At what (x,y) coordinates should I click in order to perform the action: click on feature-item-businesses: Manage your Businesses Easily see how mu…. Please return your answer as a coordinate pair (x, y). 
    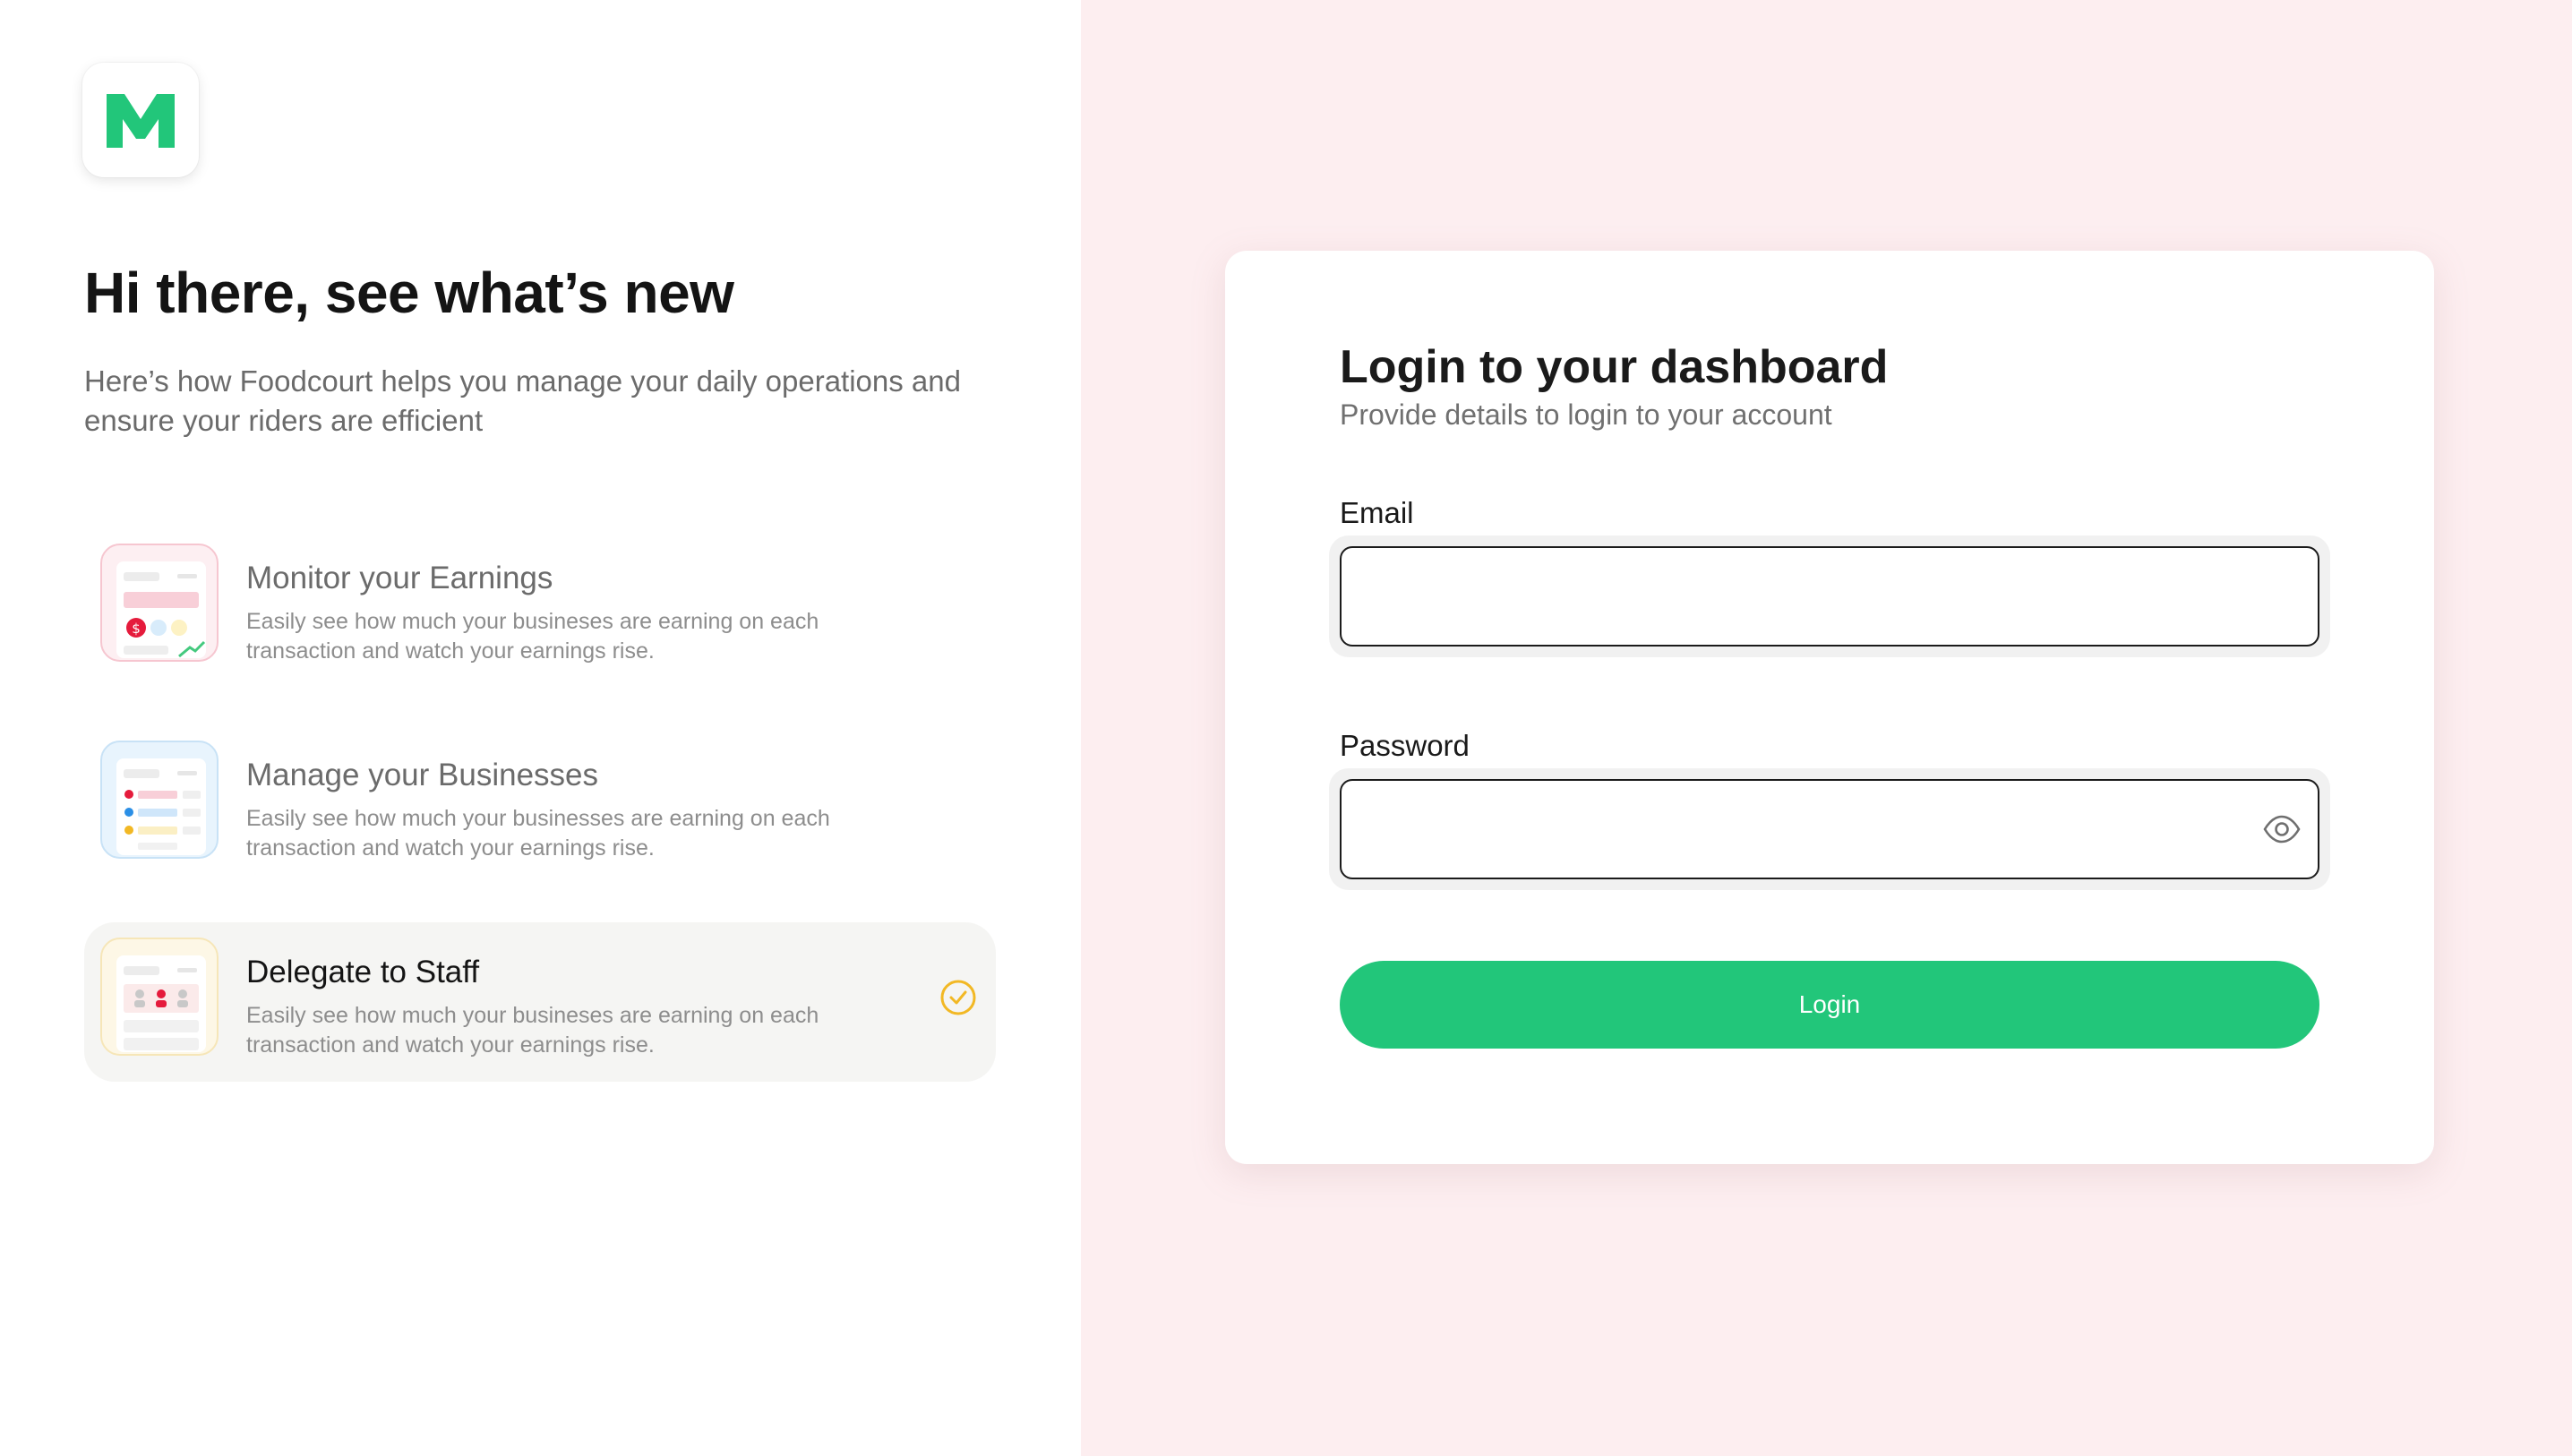
    Looking at the image, I should click on (540, 805).